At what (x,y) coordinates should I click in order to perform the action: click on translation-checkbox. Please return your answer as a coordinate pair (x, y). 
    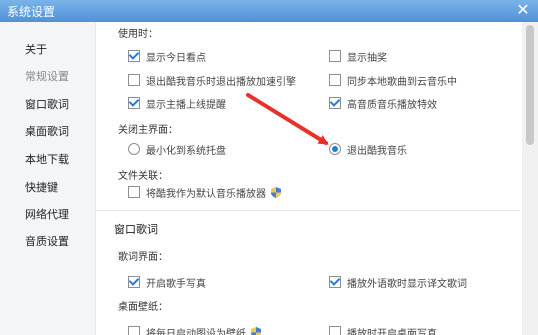
    Looking at the image, I should click on (335, 282).